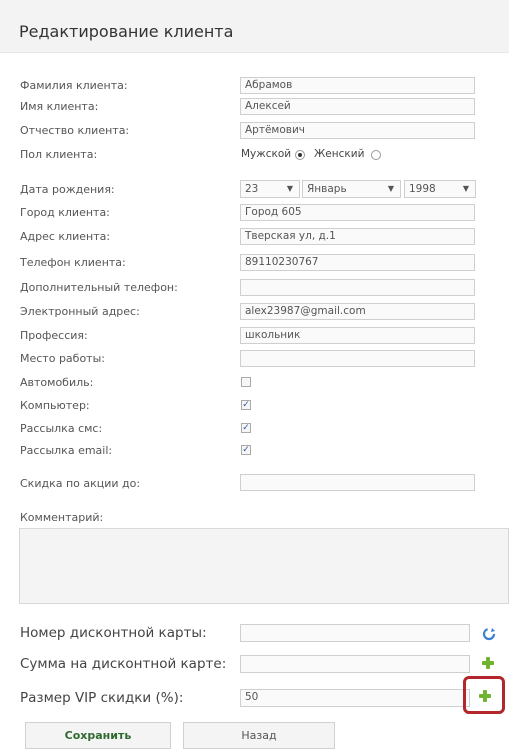 This screenshot has height=749, width=509. What do you see at coordinates (80, 483) in the screenshot?
I see `discount-until-label: Скидка по акции до:` at bounding box center [80, 483].